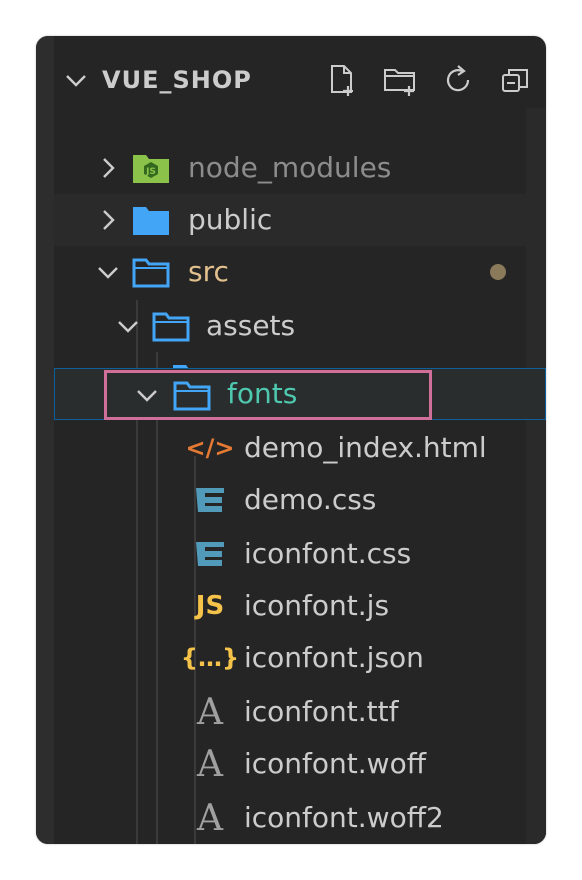 This screenshot has width=582, height=880. Describe the element at coordinates (300, 80) in the screenshot. I see `explorer-header: VUE_SHOP` at that location.